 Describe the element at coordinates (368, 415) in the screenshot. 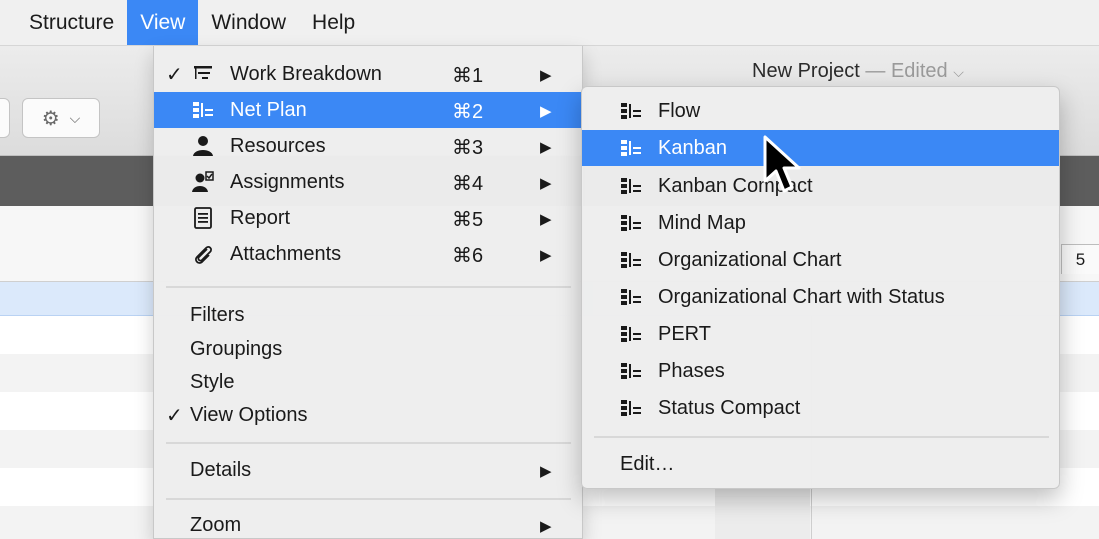

I see `menu-item-view-options: ✓ View Options` at that location.